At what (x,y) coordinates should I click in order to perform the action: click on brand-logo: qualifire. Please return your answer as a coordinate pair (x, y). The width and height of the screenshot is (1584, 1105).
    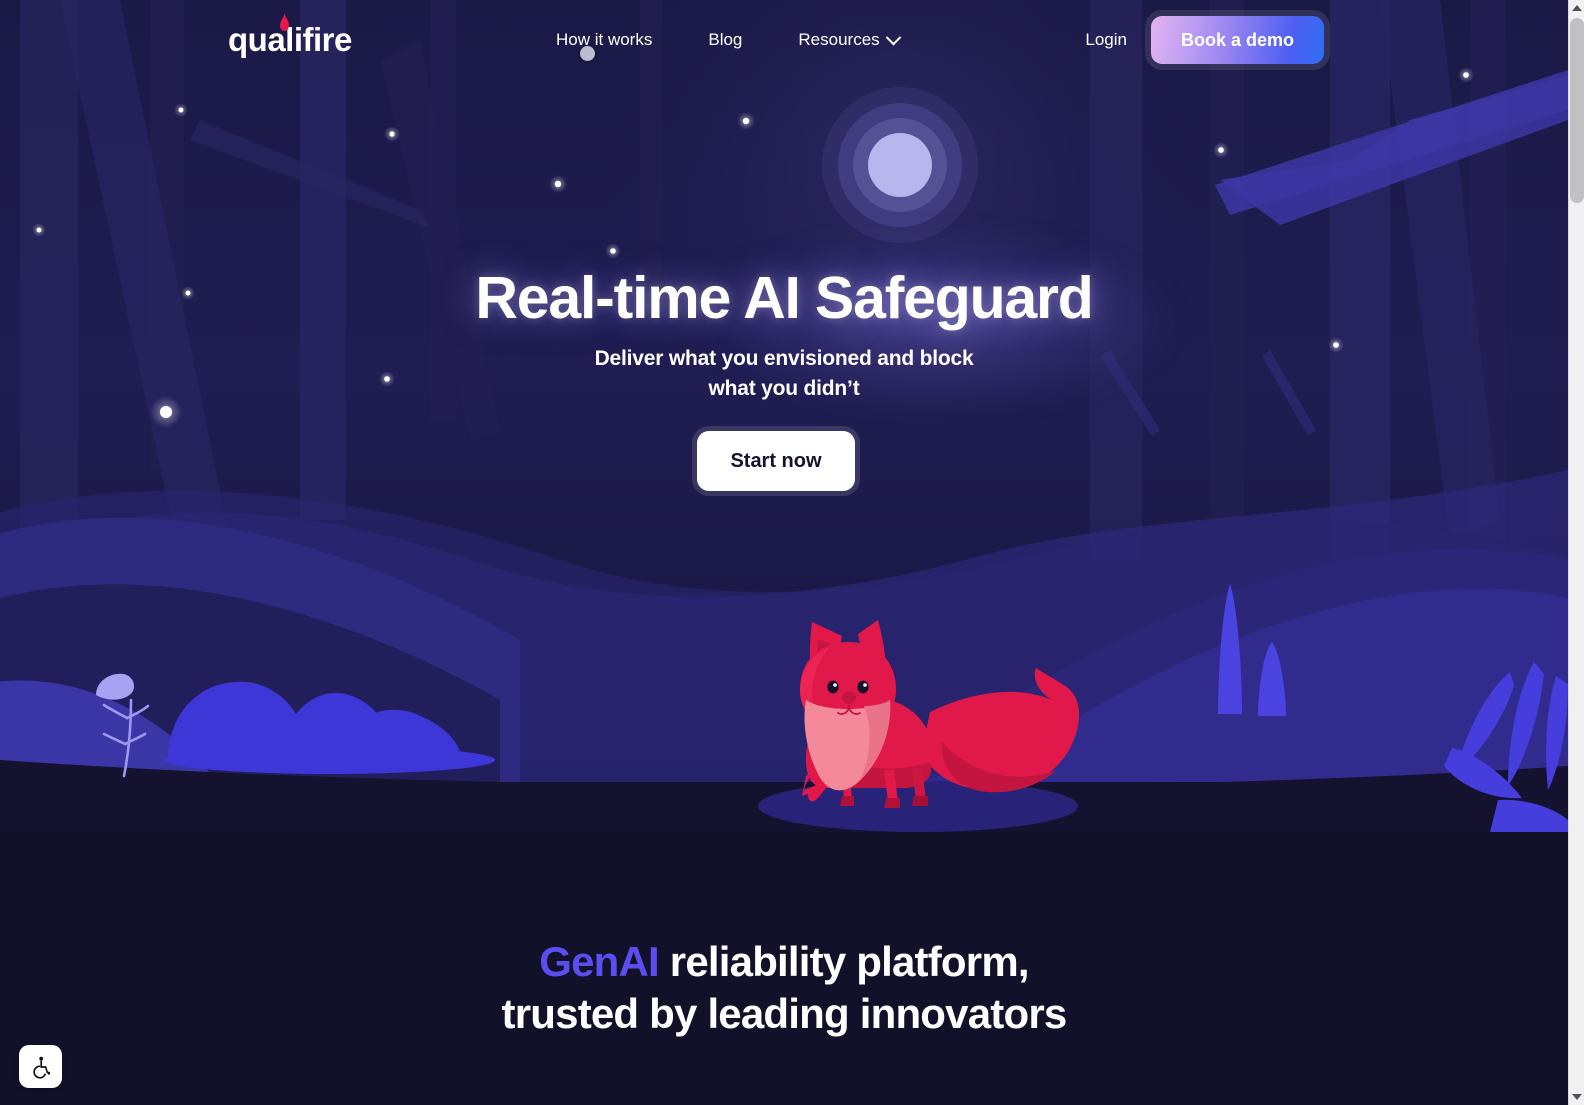
    Looking at the image, I should click on (290, 38).